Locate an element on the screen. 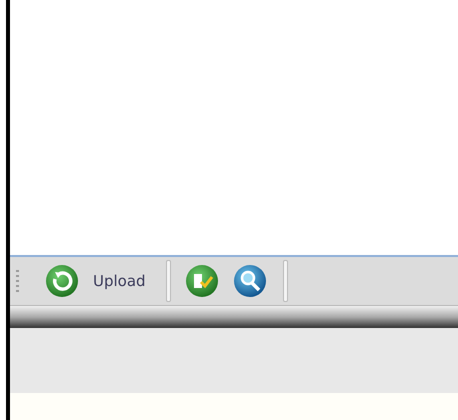  upload-icon is located at coordinates (62, 281).